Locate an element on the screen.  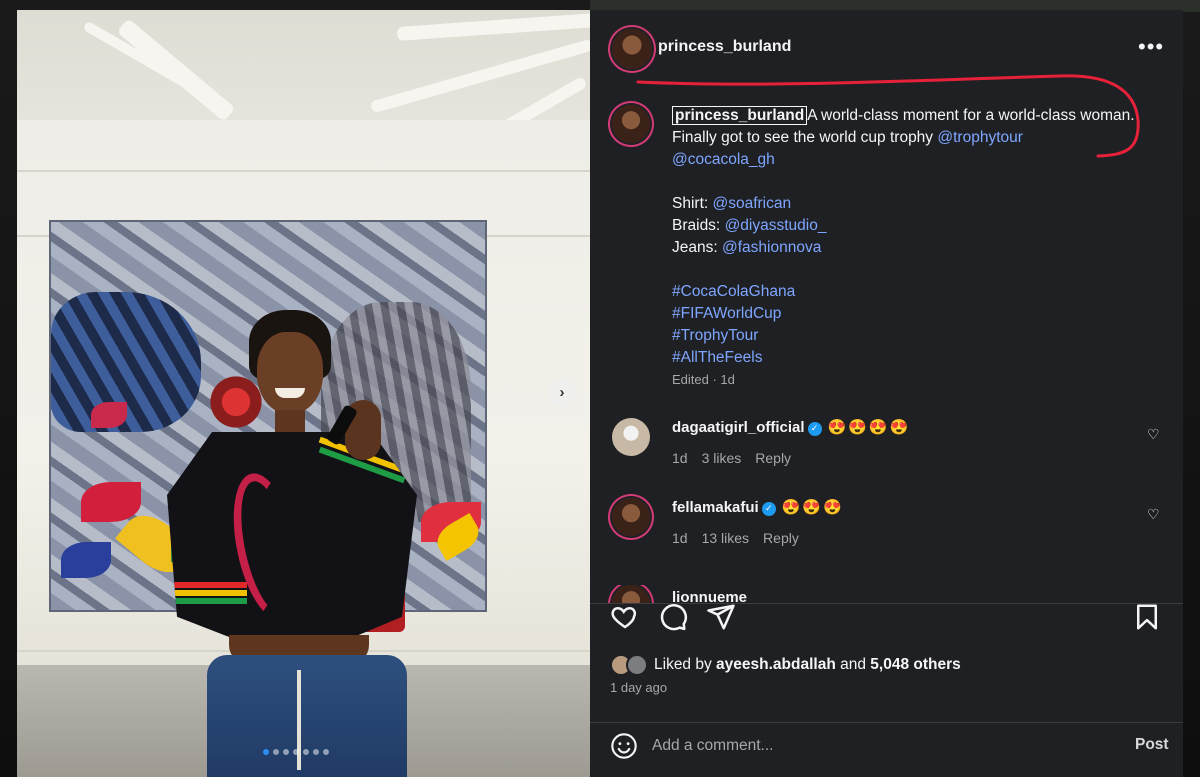
comment-bubble-icon is located at coordinates (673, 617).